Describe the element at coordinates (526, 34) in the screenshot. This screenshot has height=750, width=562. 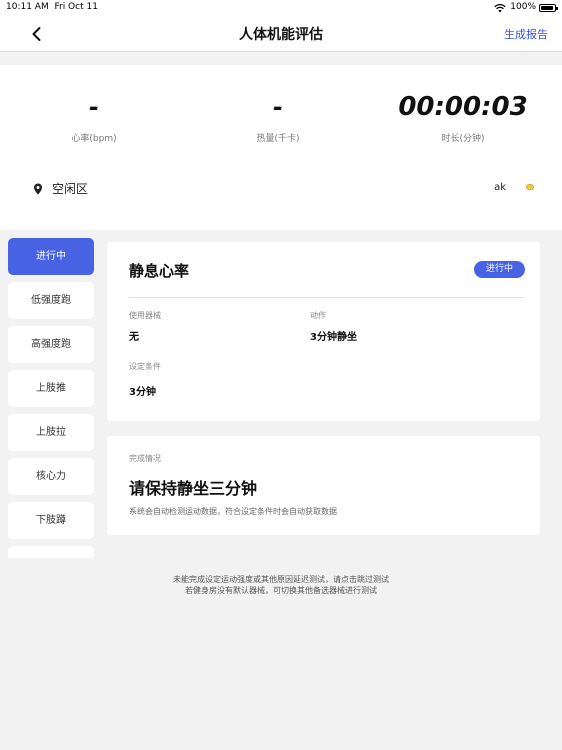
I see `generate-report-button: 生成报告` at that location.